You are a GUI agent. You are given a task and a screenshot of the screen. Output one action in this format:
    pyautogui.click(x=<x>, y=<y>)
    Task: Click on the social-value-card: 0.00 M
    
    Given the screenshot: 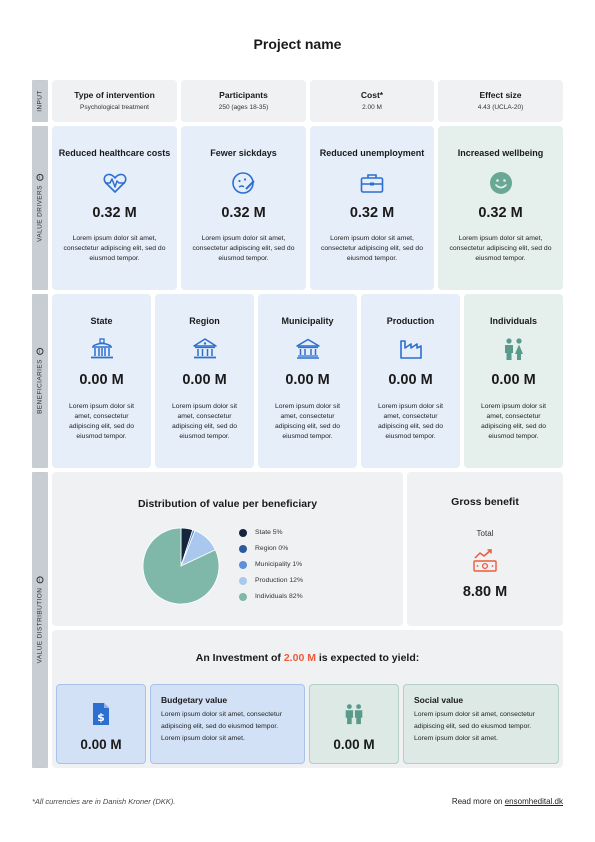 What is the action you would take?
    pyautogui.click(x=354, y=724)
    